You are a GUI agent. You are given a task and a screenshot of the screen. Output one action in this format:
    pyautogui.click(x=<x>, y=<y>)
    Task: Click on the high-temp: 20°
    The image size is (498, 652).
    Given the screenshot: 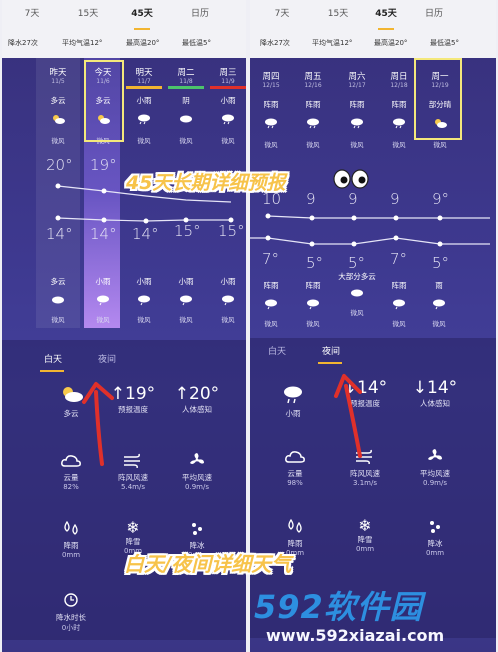 What is the action you would take?
    pyautogui.click(x=59, y=165)
    